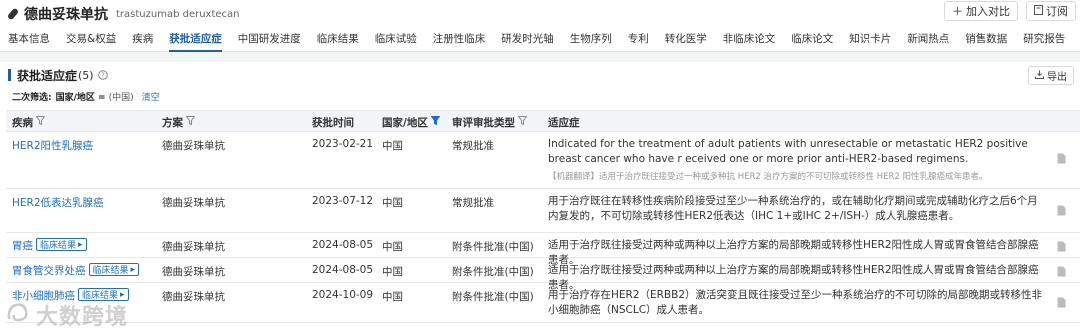 The height and width of the screenshot is (335, 1080). Describe the element at coordinates (1057, 77) in the screenshot. I see `export-label: 导出` at that location.